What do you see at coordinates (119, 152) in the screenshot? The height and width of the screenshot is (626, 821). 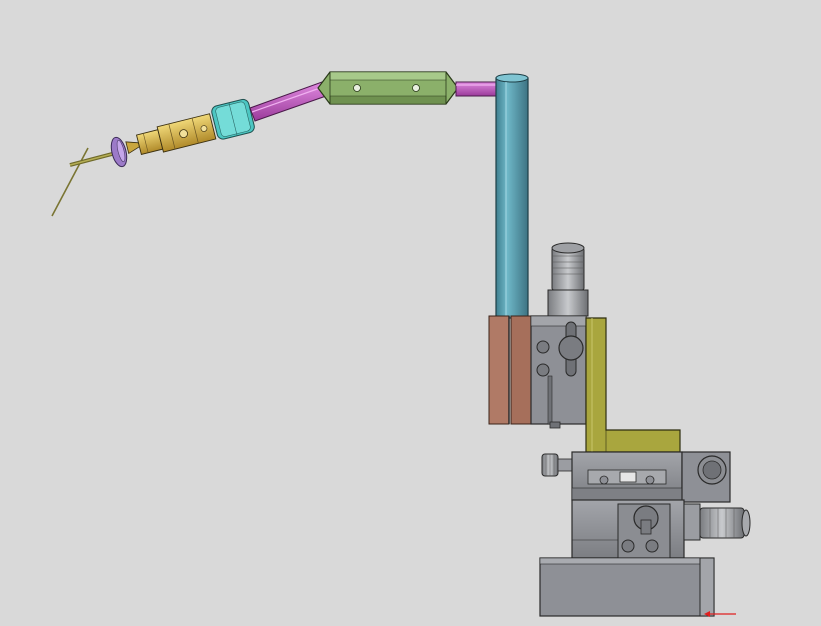 I see `purple-ring` at bounding box center [119, 152].